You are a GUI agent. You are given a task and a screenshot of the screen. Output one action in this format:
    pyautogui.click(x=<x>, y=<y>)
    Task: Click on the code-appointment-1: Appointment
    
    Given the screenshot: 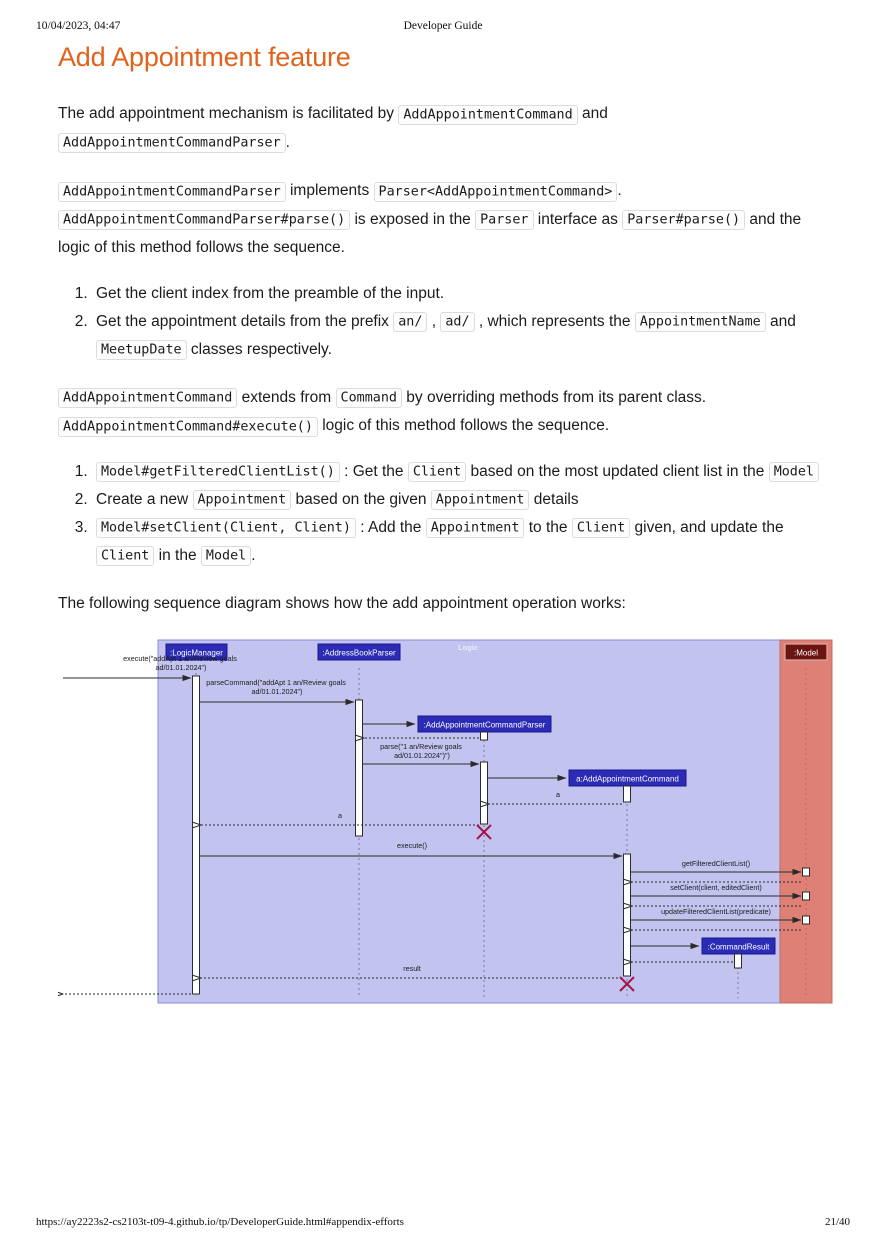 What is the action you would take?
    pyautogui.click(x=242, y=500)
    